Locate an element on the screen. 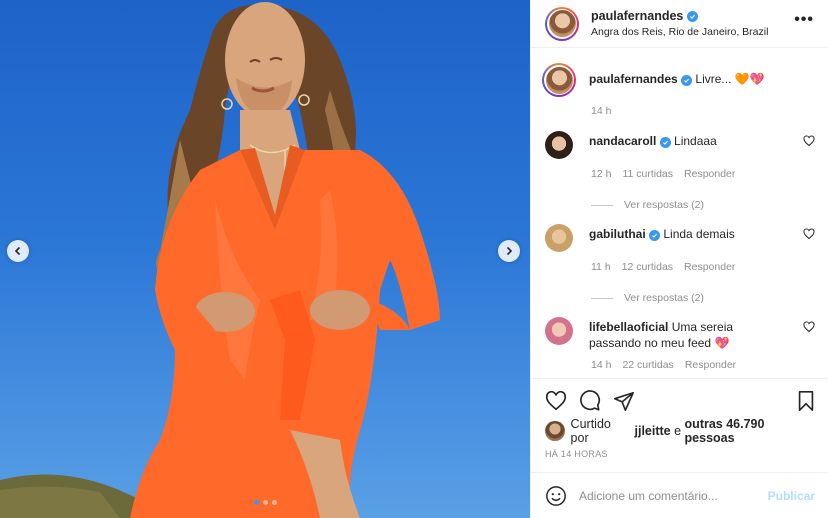  more-options-button: ••• is located at coordinates (804, 20).